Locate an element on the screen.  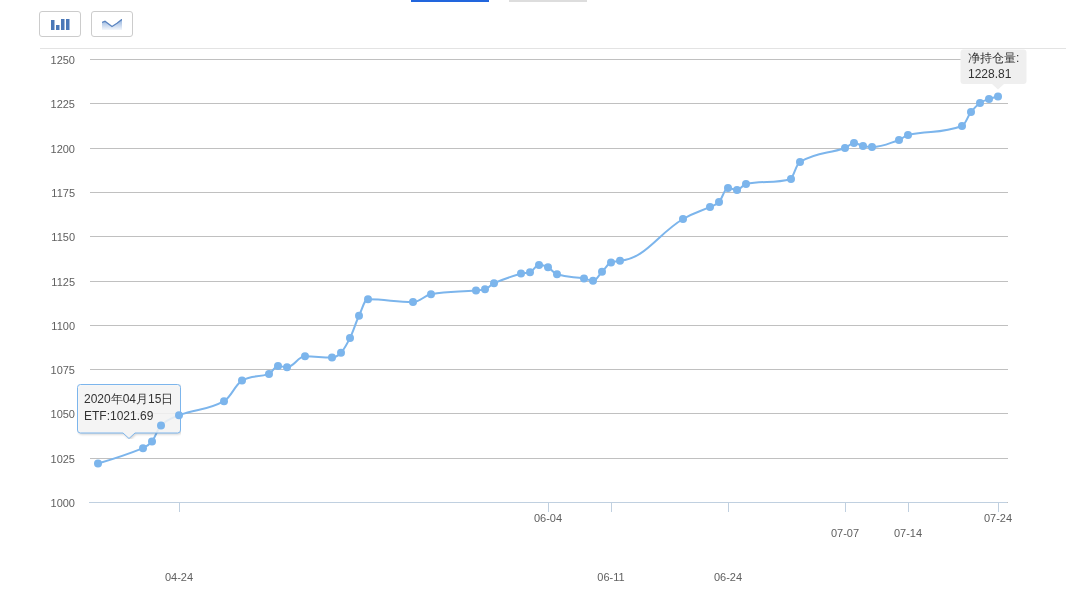
bar-chart-icon is located at coordinates (60, 24).